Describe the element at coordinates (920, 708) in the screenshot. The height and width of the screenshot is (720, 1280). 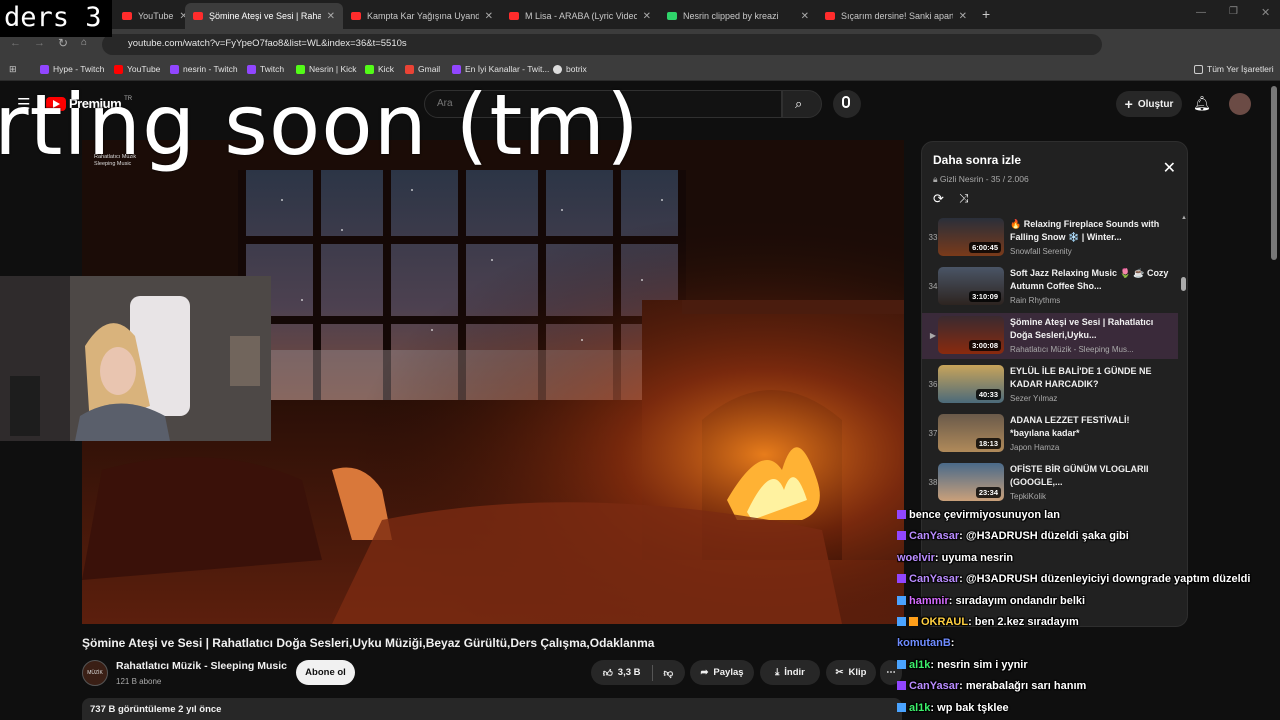
I see `chat-user: al1k` at that location.